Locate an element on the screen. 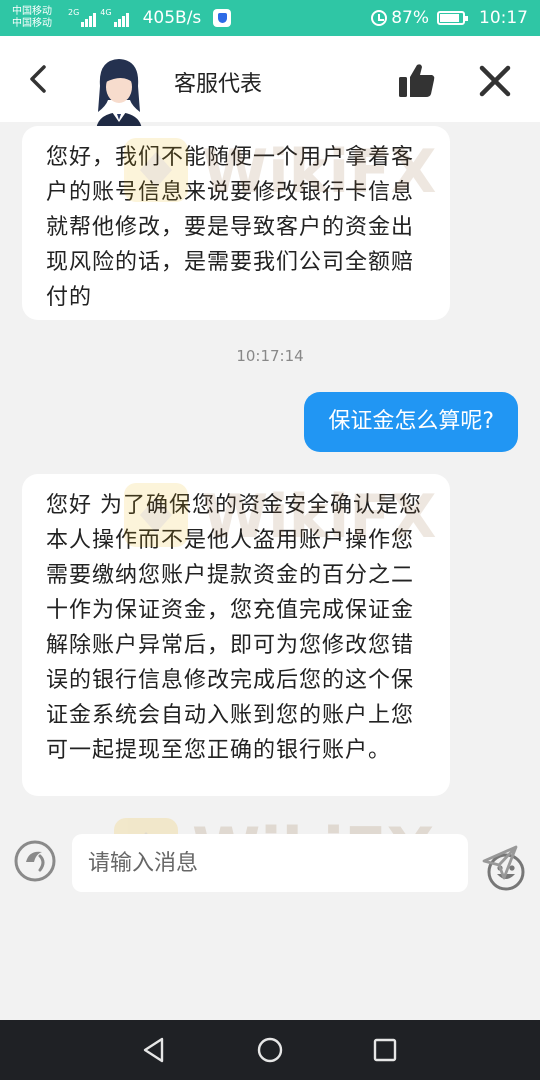 This screenshot has width=540, height=1080. carrier-2: 中国移动 is located at coordinates (32, 23).